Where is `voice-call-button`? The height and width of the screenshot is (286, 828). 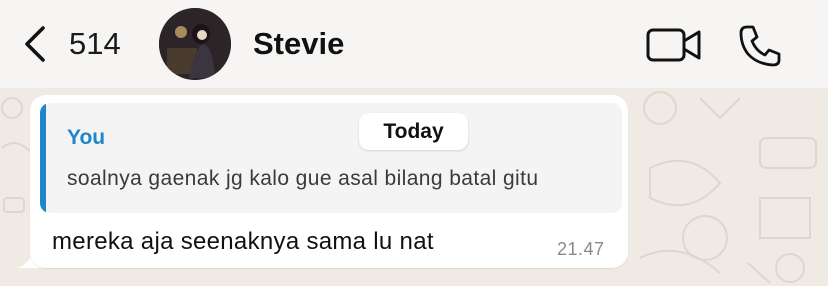
voice-call-button is located at coordinates (760, 46).